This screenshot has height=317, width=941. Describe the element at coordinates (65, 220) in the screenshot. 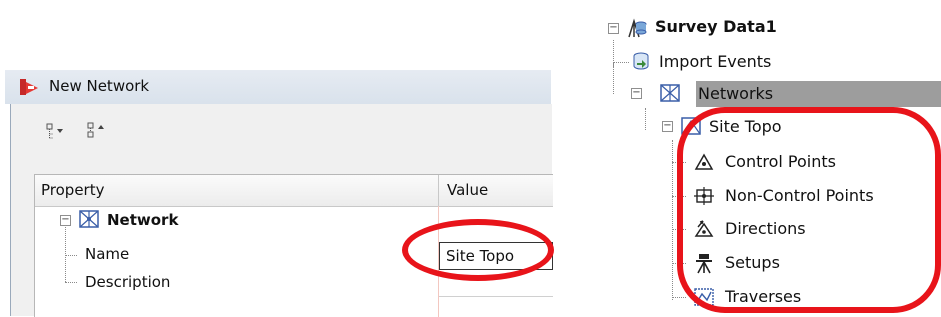

I see `collapse-network-toggle: −` at that location.